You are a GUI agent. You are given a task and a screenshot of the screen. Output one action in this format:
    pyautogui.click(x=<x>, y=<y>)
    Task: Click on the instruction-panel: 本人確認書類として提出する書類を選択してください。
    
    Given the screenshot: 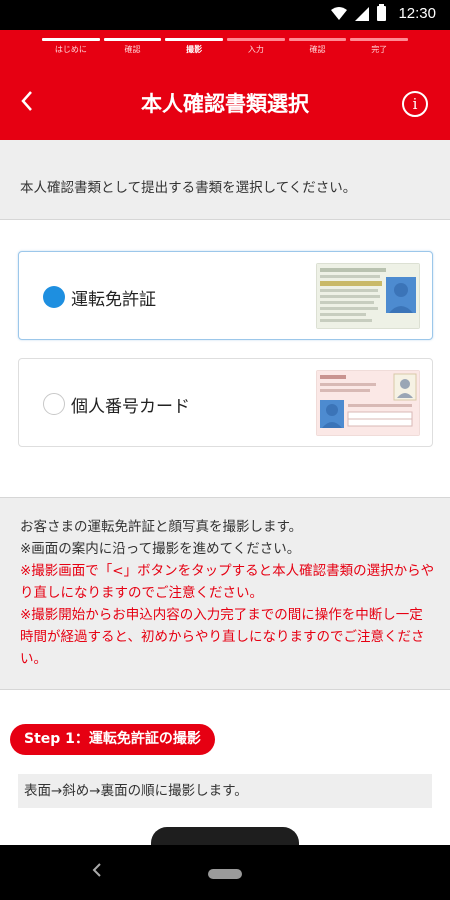 What is the action you would take?
    pyautogui.click(x=225, y=180)
    